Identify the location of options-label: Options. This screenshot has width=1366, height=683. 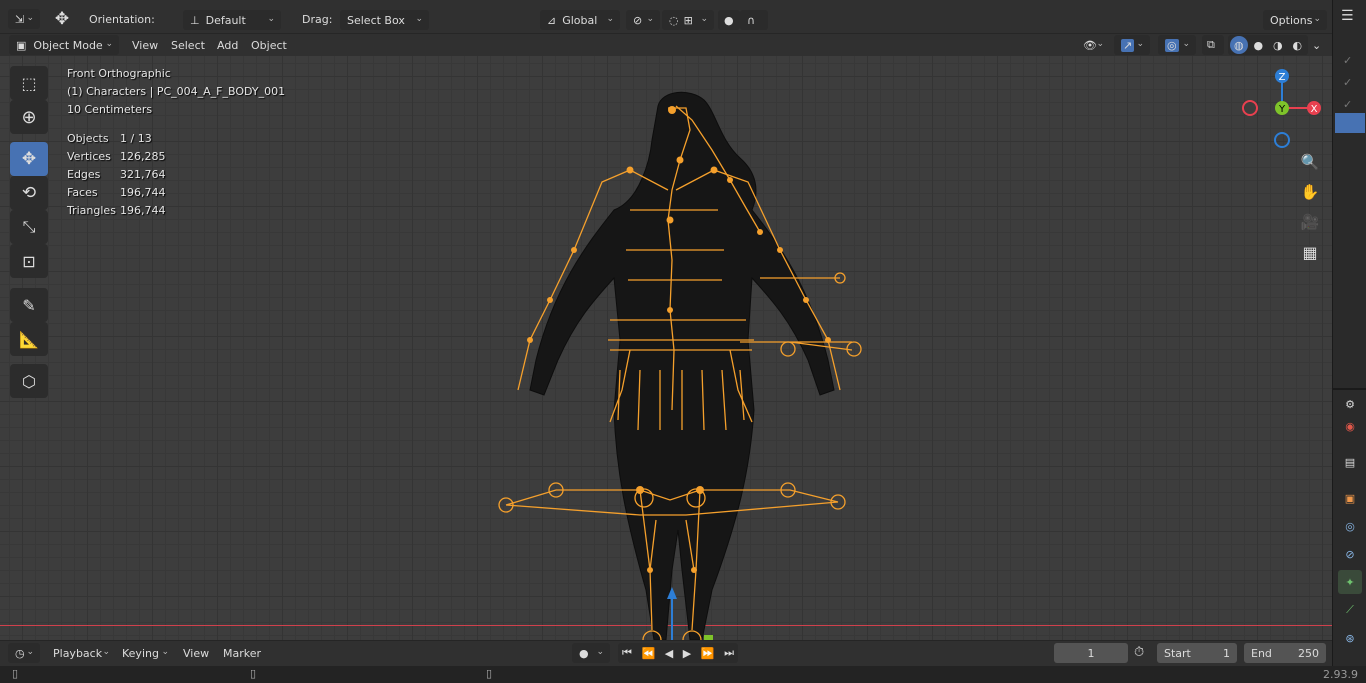
(1291, 20).